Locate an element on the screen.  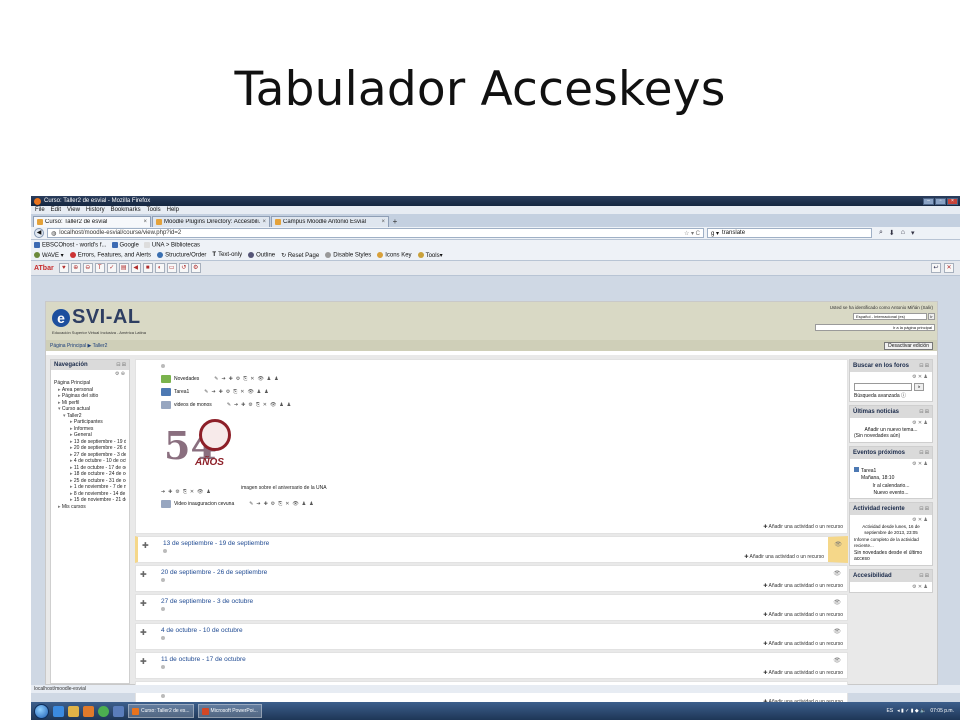
clock: 07:05 p.m. is located at coordinates (942, 711).